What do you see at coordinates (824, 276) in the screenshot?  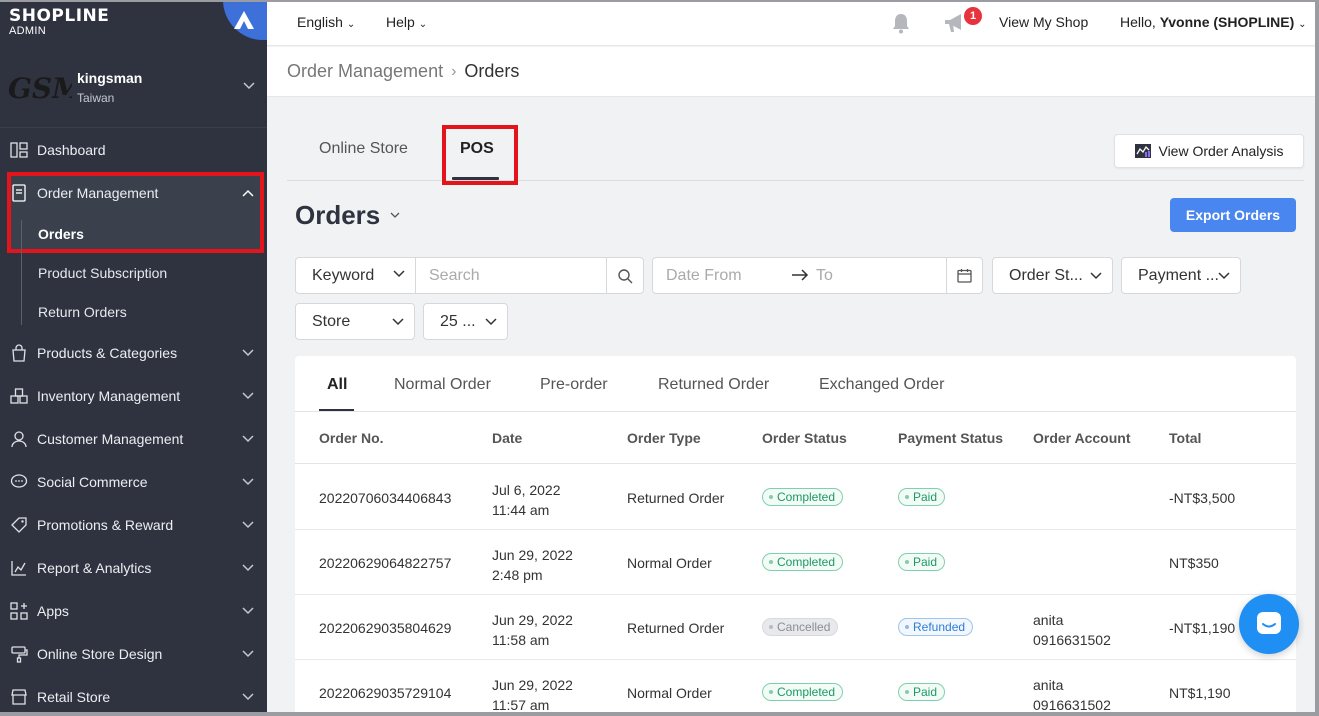 I see `date-to-input: To` at bounding box center [824, 276].